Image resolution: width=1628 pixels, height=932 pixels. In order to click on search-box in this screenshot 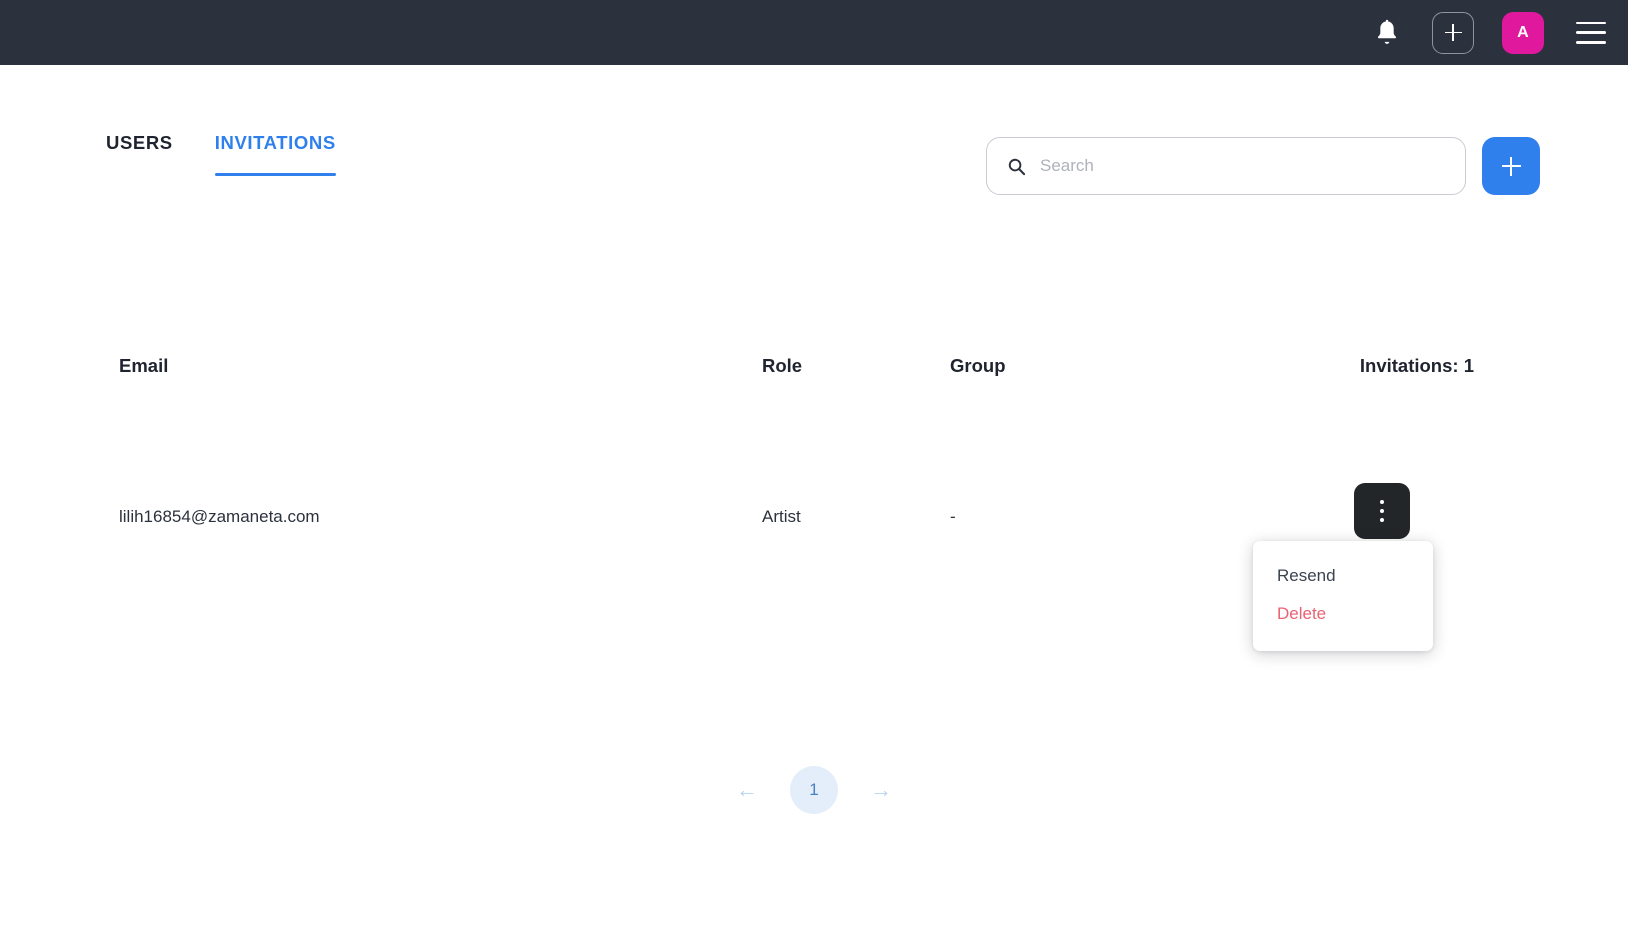, I will do `click(1226, 166)`.